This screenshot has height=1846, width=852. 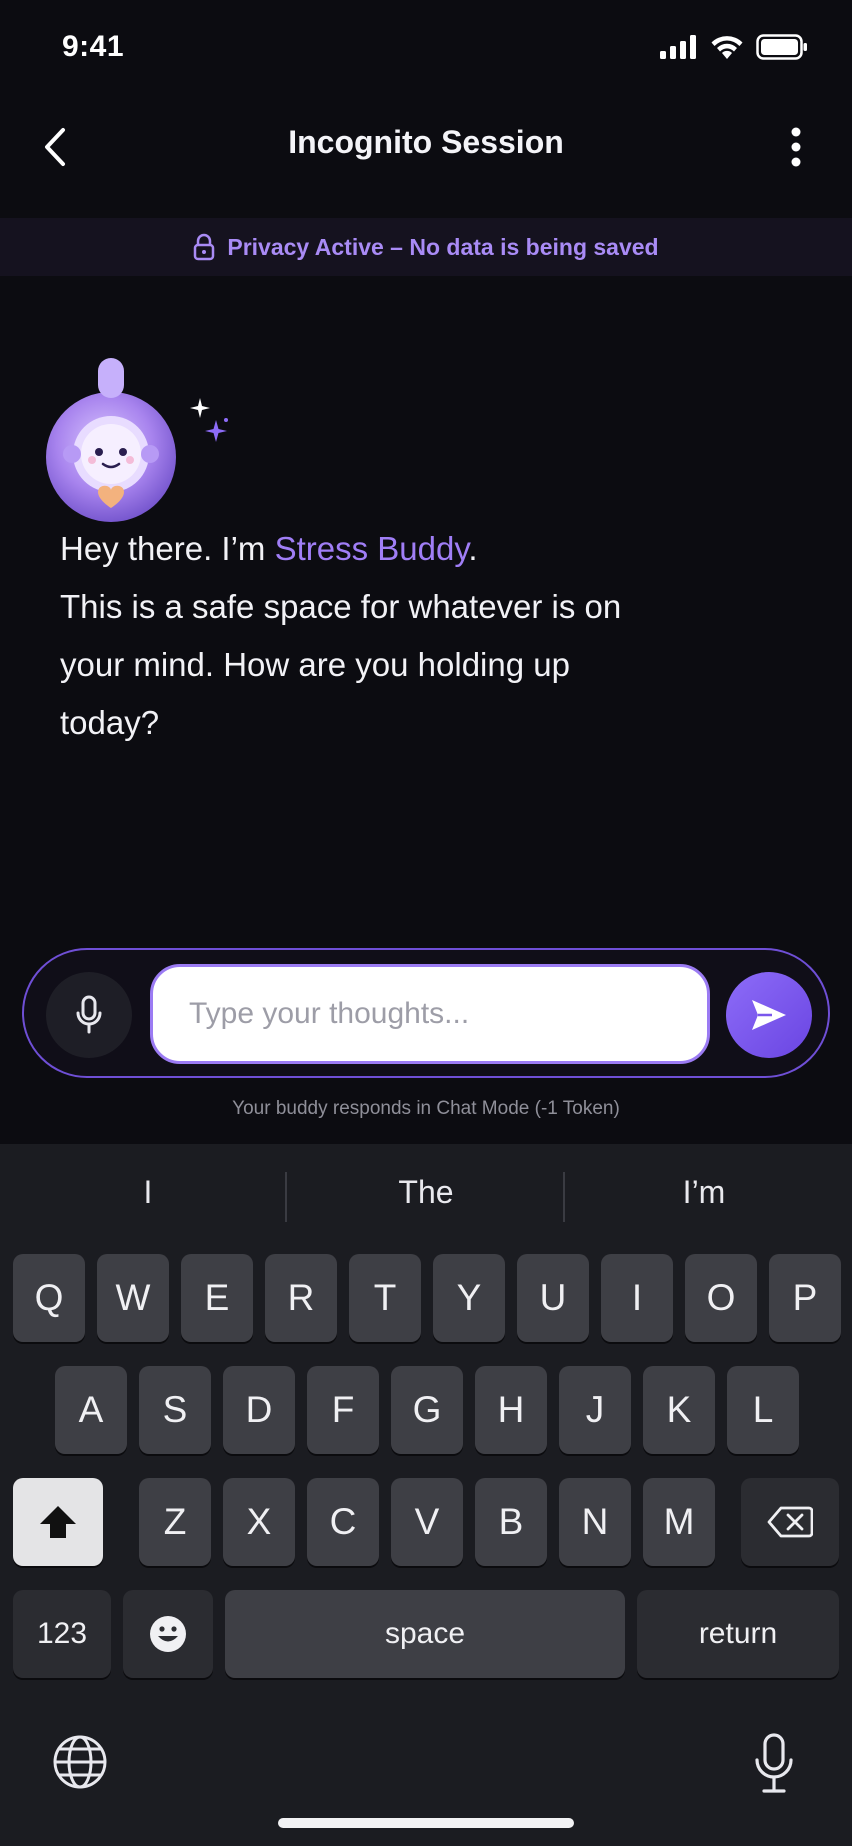 I want to click on key-b: B, so click(x=511, y=1522).